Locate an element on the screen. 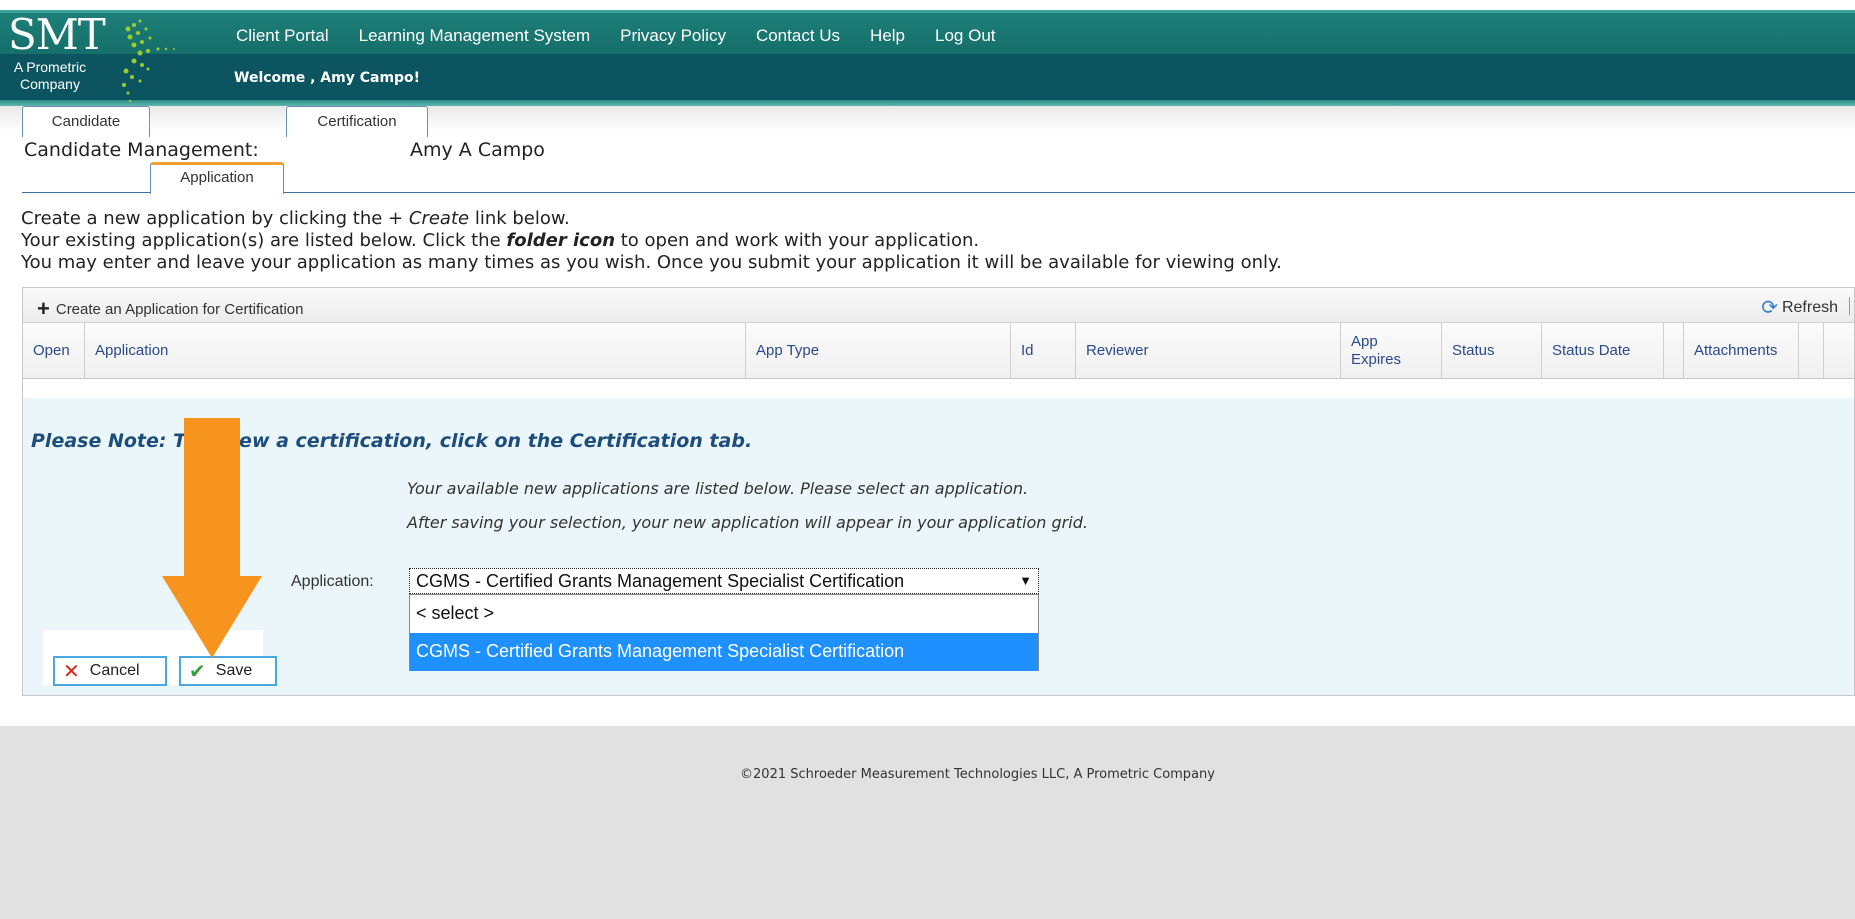 The width and height of the screenshot is (1855, 919). application-label: Application: is located at coordinates (332, 581).